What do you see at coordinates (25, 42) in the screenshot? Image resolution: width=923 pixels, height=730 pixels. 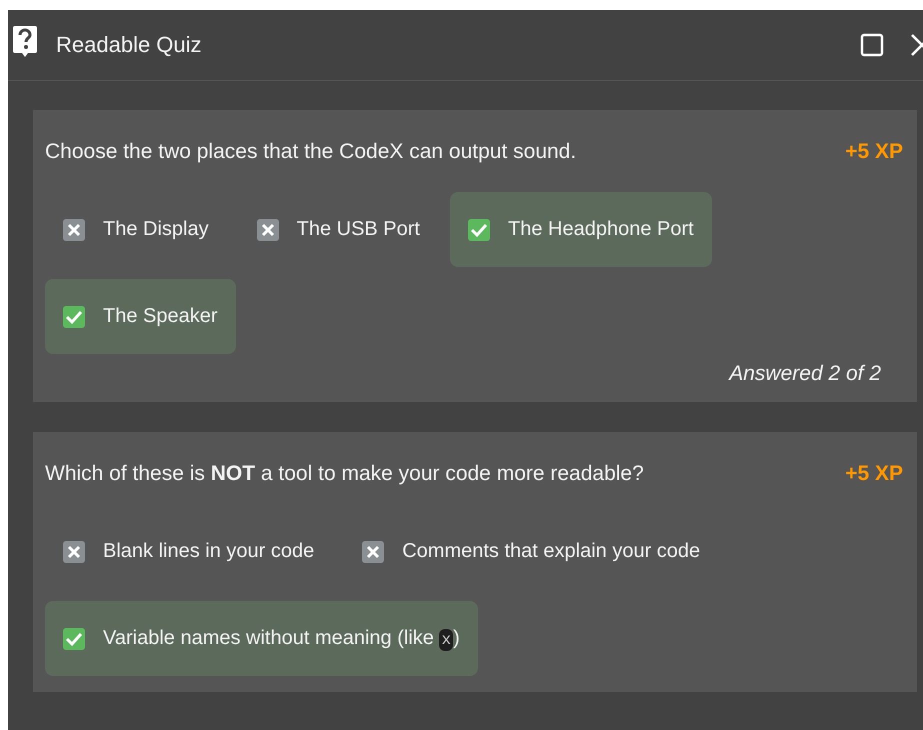 I see `help-icon` at bounding box center [25, 42].